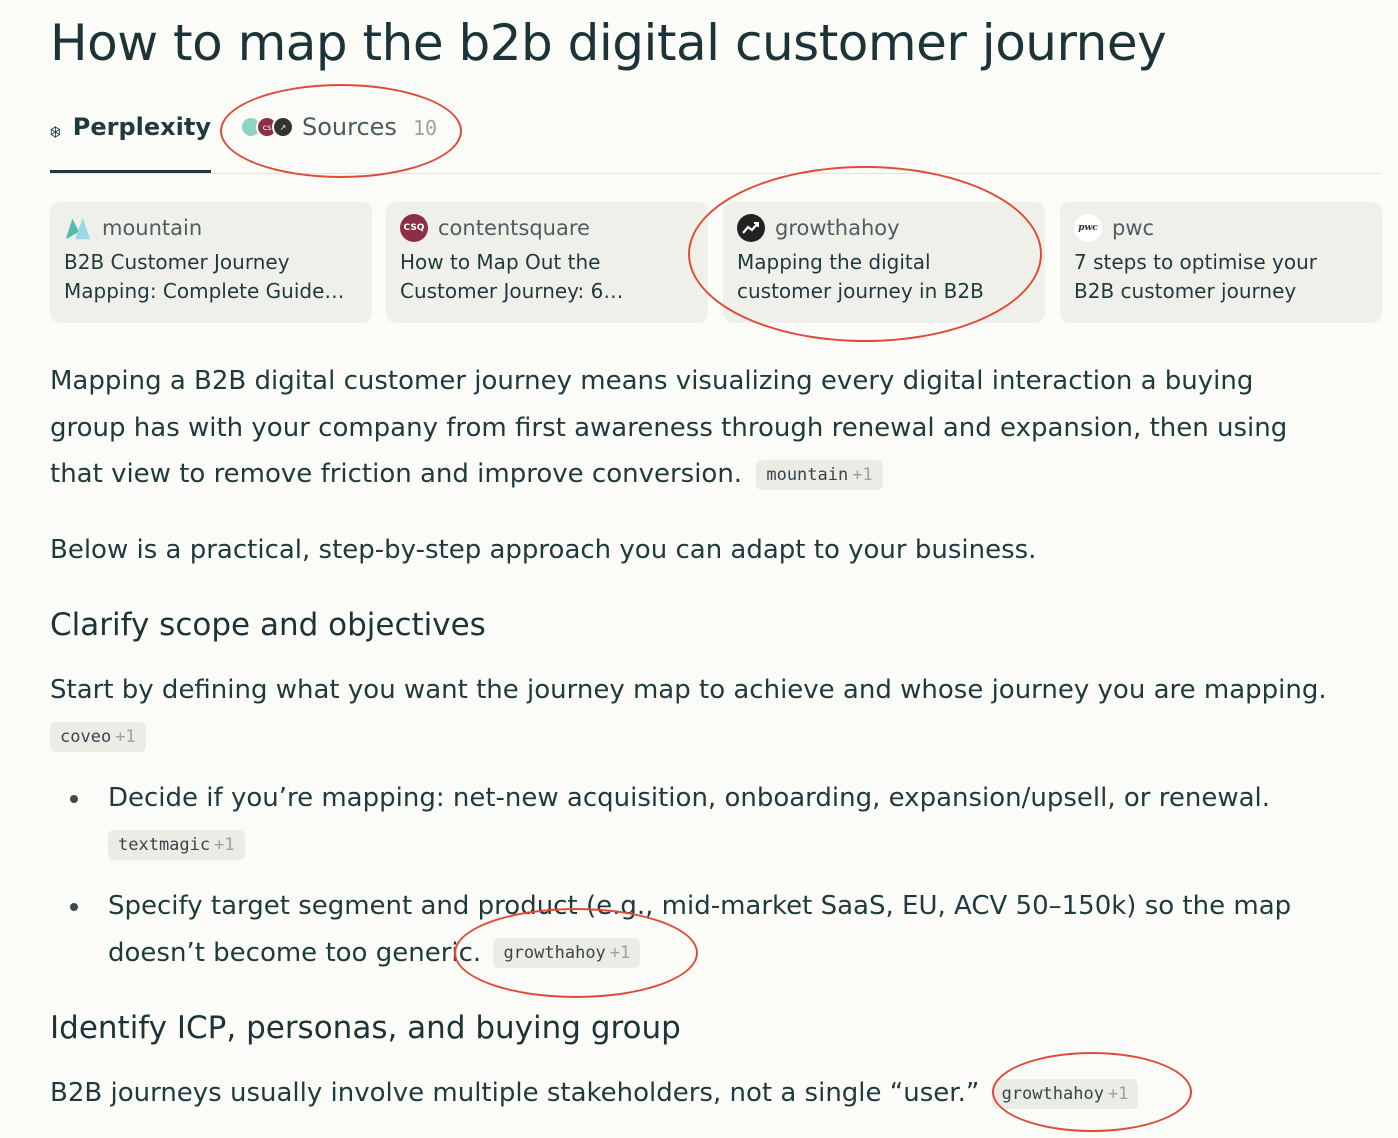 The width and height of the screenshot is (1398, 1138). I want to click on section-heading-scope: Clarify scope and objectives, so click(268, 625).